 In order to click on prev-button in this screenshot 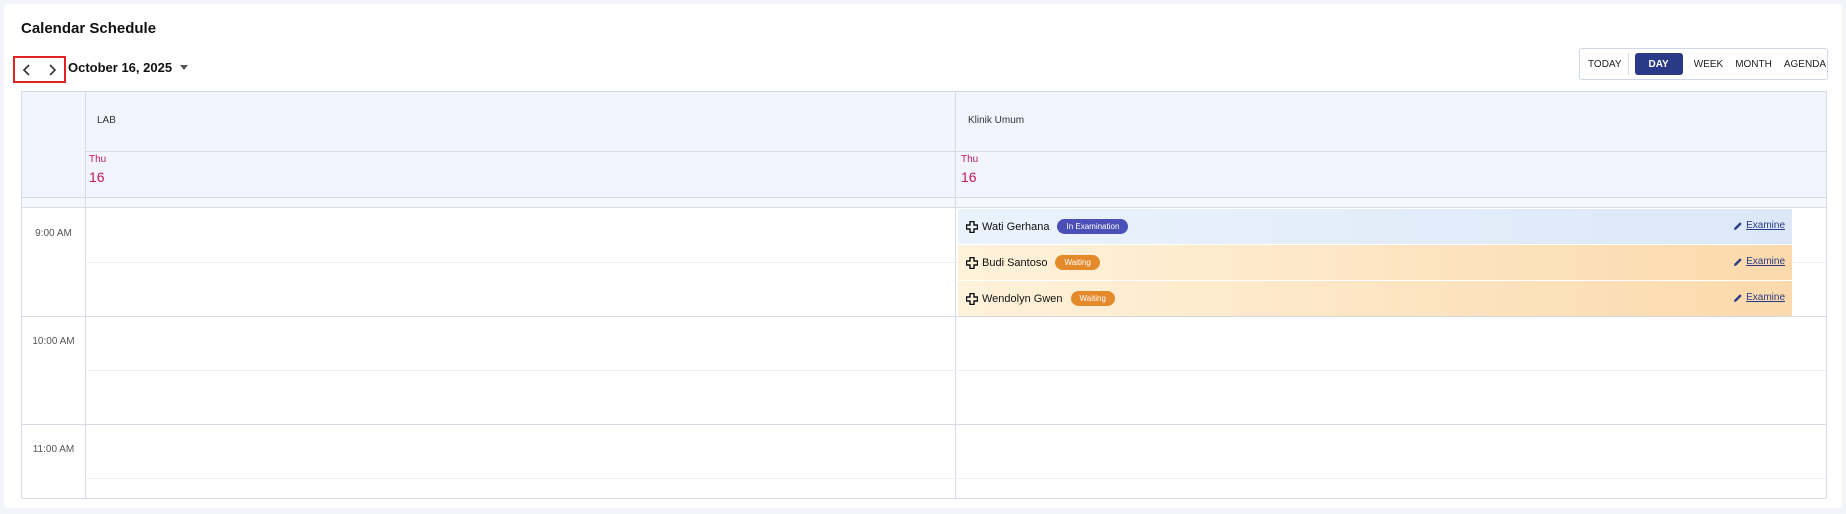, I will do `click(27, 70)`.